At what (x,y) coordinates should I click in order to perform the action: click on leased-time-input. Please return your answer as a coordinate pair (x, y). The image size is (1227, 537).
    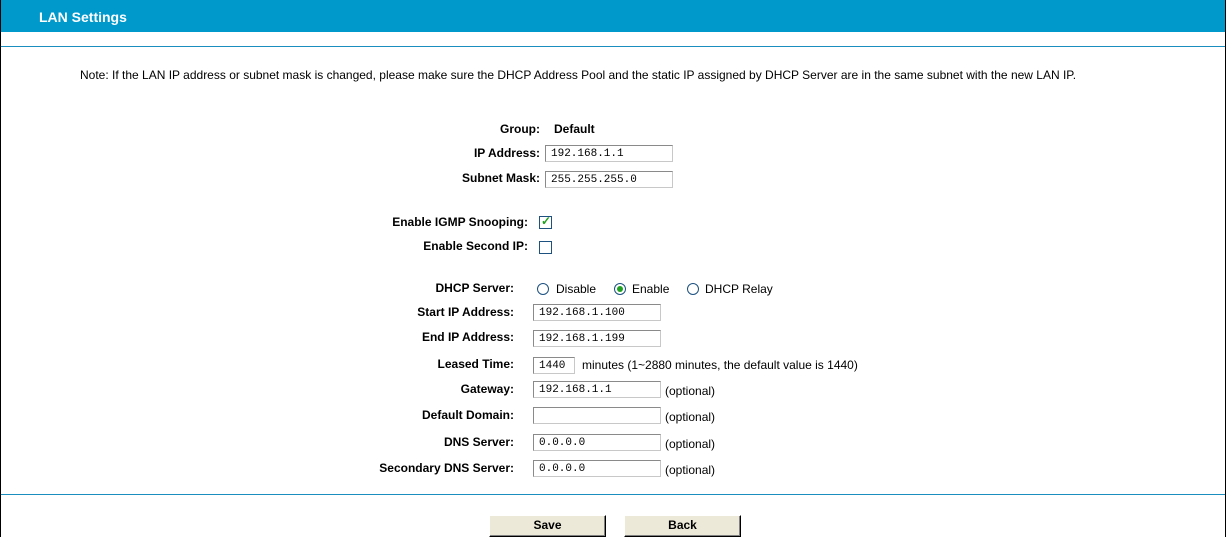
    Looking at the image, I should click on (554, 365).